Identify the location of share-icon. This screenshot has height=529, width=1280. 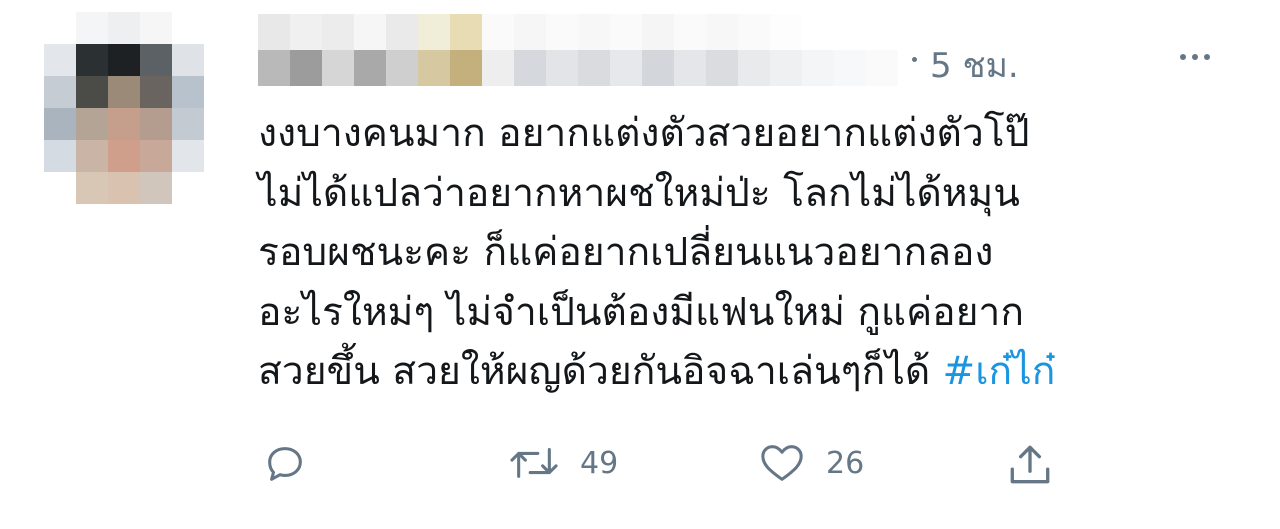
(1030, 464).